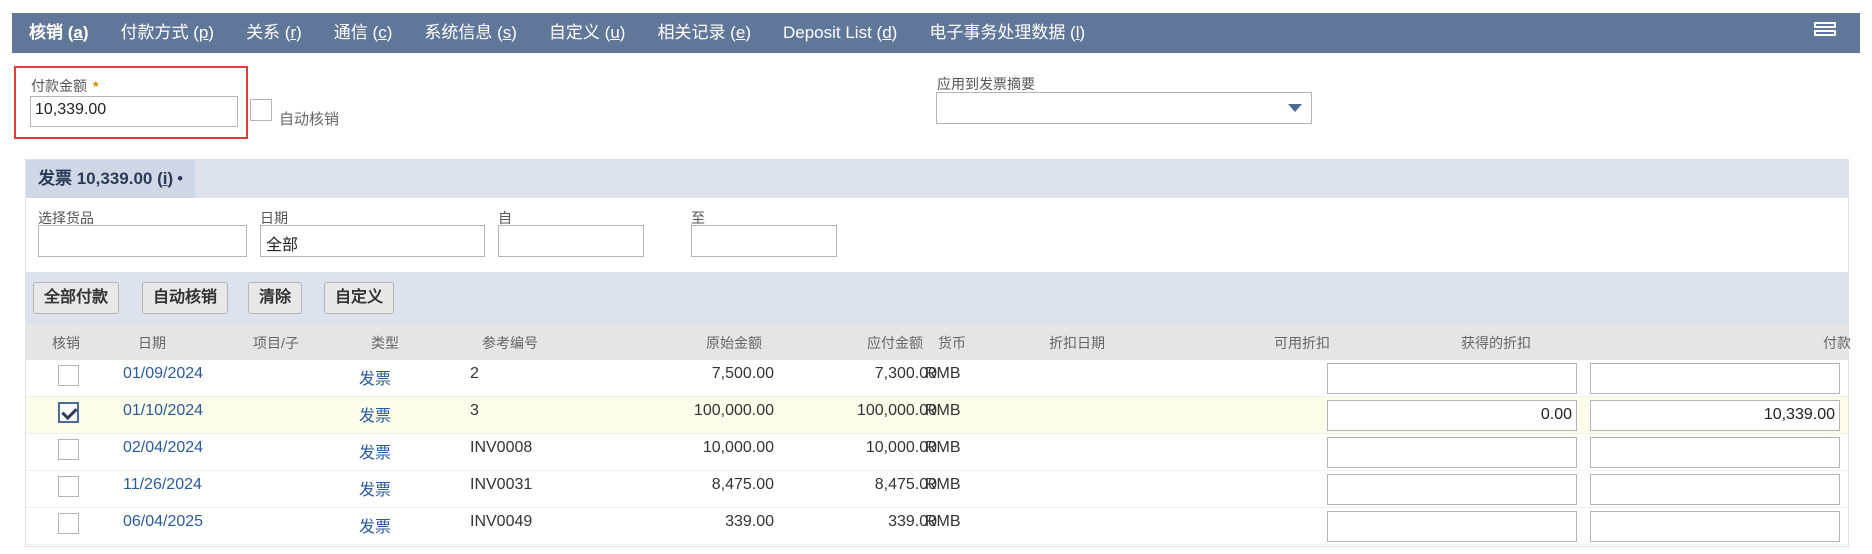 The height and width of the screenshot is (554, 1872). I want to click on row-amount-due: 10,000.00, so click(901, 447).